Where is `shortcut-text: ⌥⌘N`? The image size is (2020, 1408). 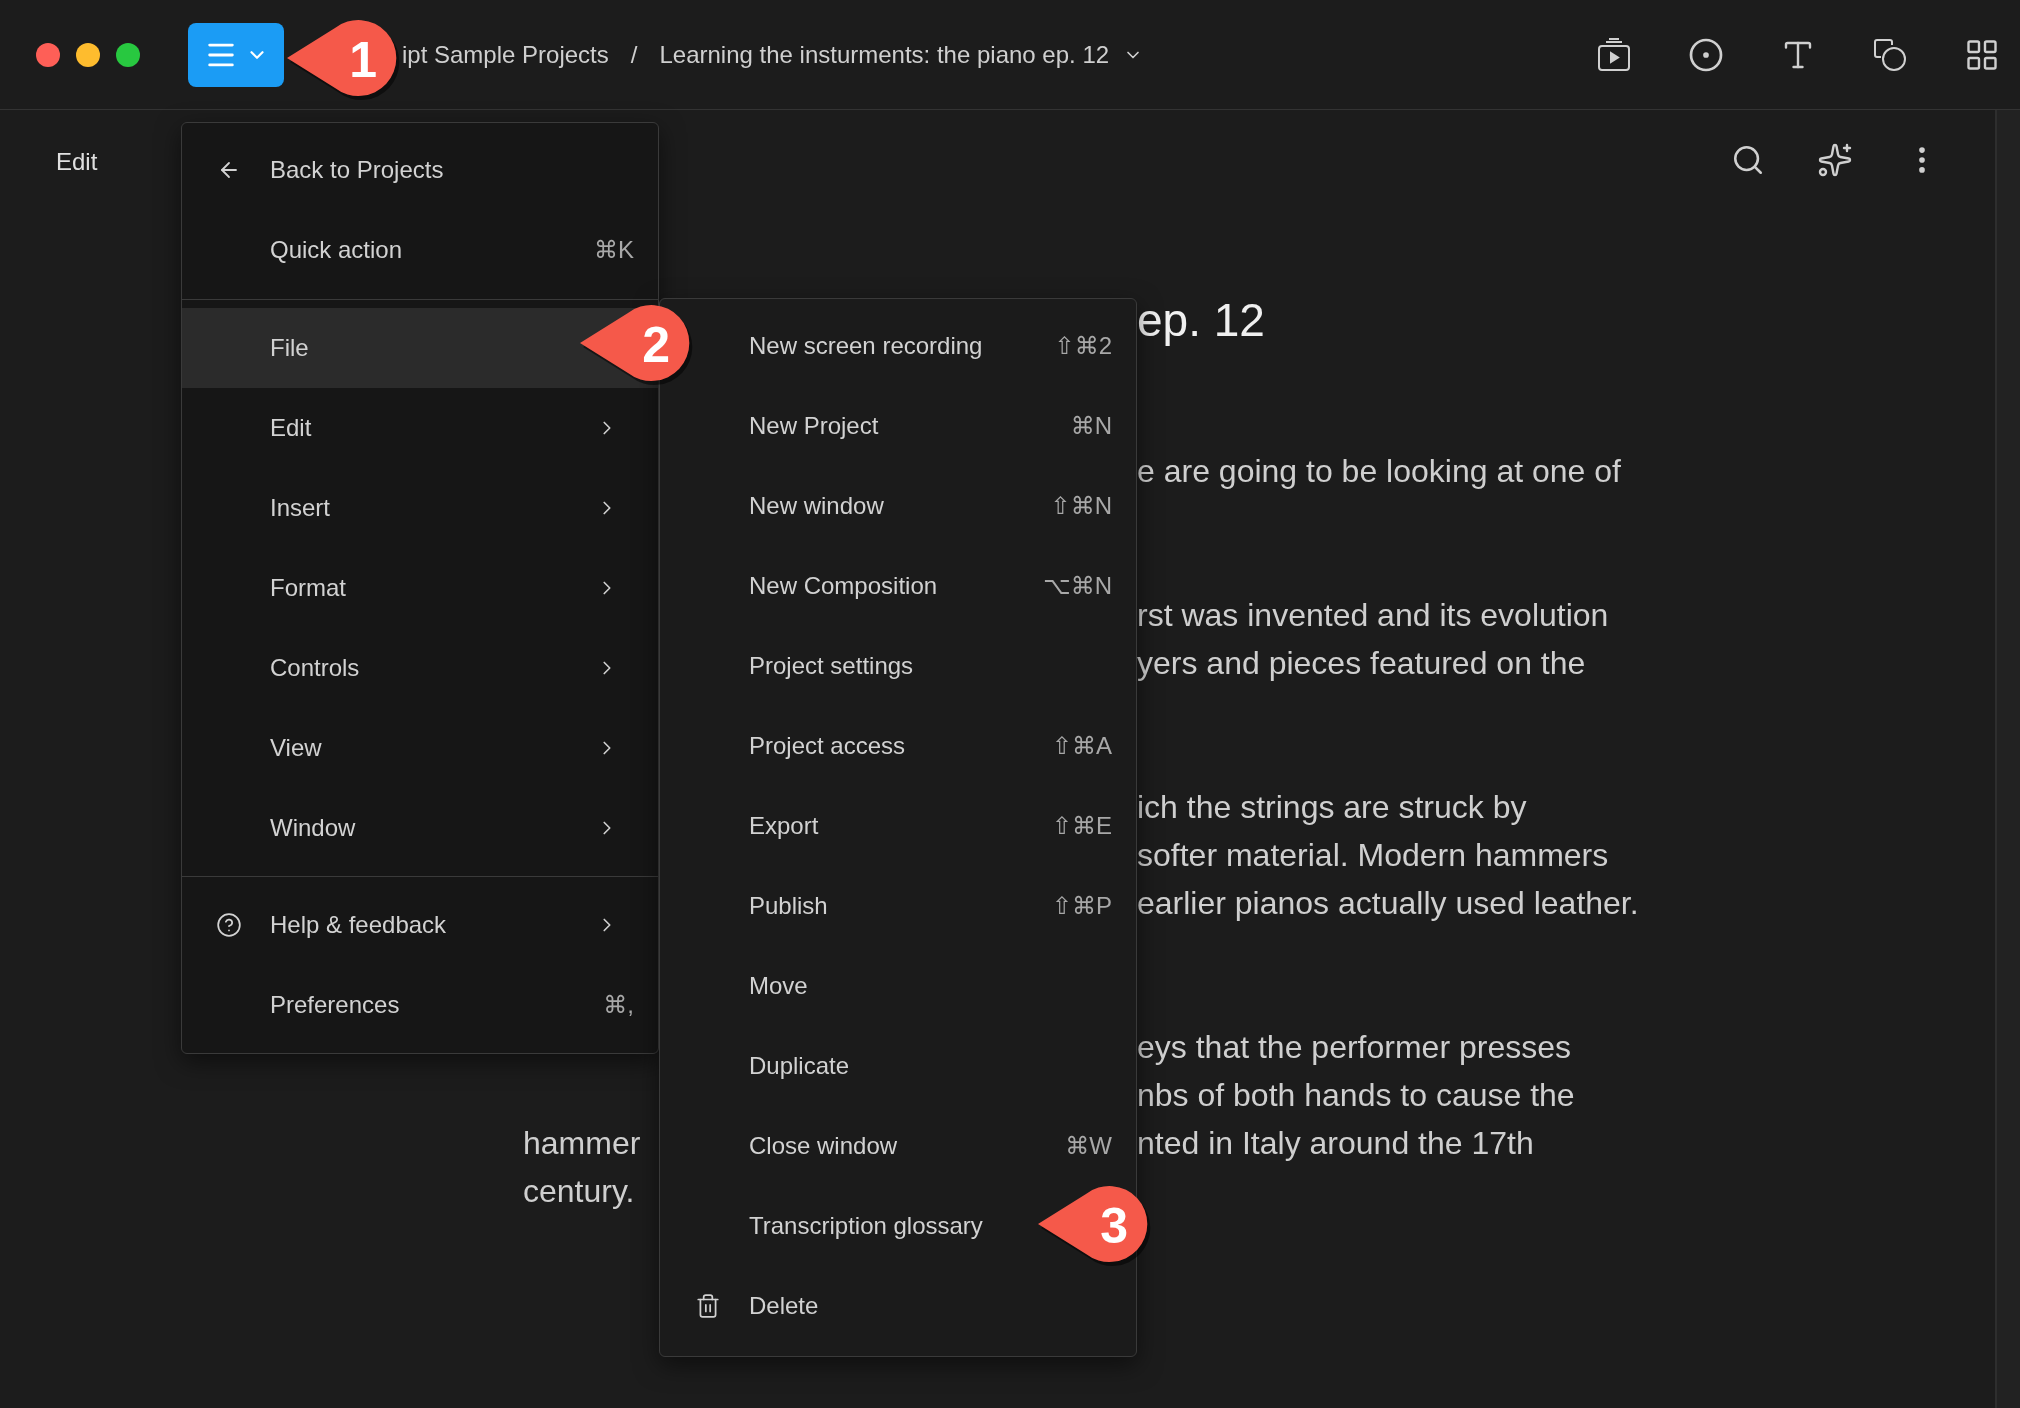 shortcut-text: ⌥⌘N is located at coordinates (1078, 586).